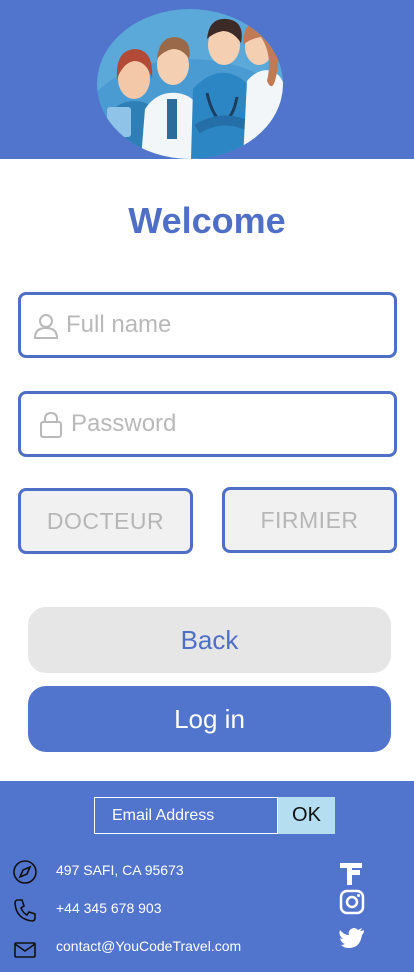 The height and width of the screenshot is (972, 414). I want to click on newsletter-email-input: Email Address, so click(186, 815).